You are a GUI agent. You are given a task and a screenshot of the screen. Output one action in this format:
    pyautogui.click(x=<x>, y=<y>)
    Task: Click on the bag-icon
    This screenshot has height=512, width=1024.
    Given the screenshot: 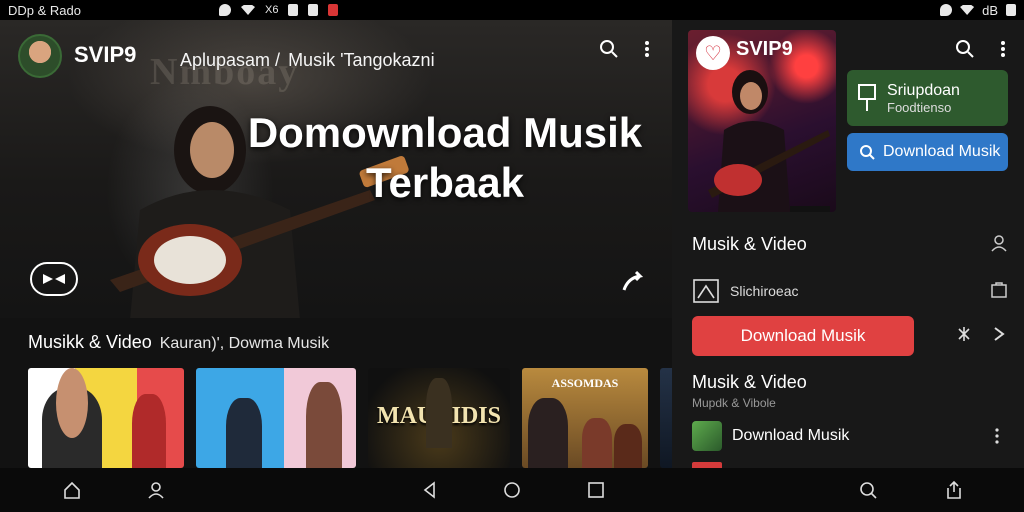 What is the action you would take?
    pyautogui.click(x=999, y=289)
    